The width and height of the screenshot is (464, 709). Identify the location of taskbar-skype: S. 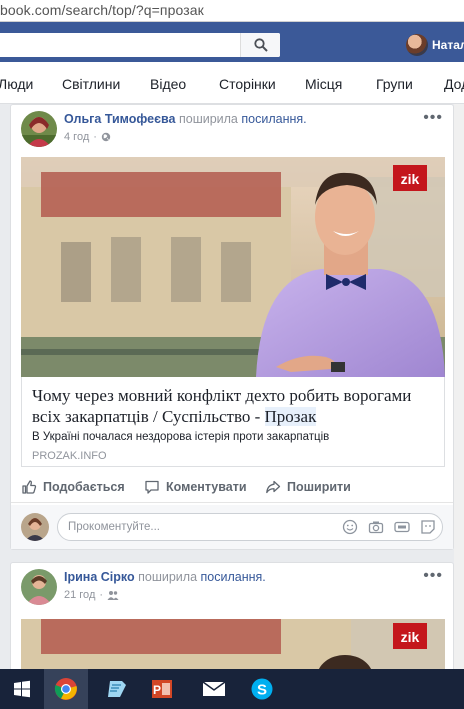
(262, 689).